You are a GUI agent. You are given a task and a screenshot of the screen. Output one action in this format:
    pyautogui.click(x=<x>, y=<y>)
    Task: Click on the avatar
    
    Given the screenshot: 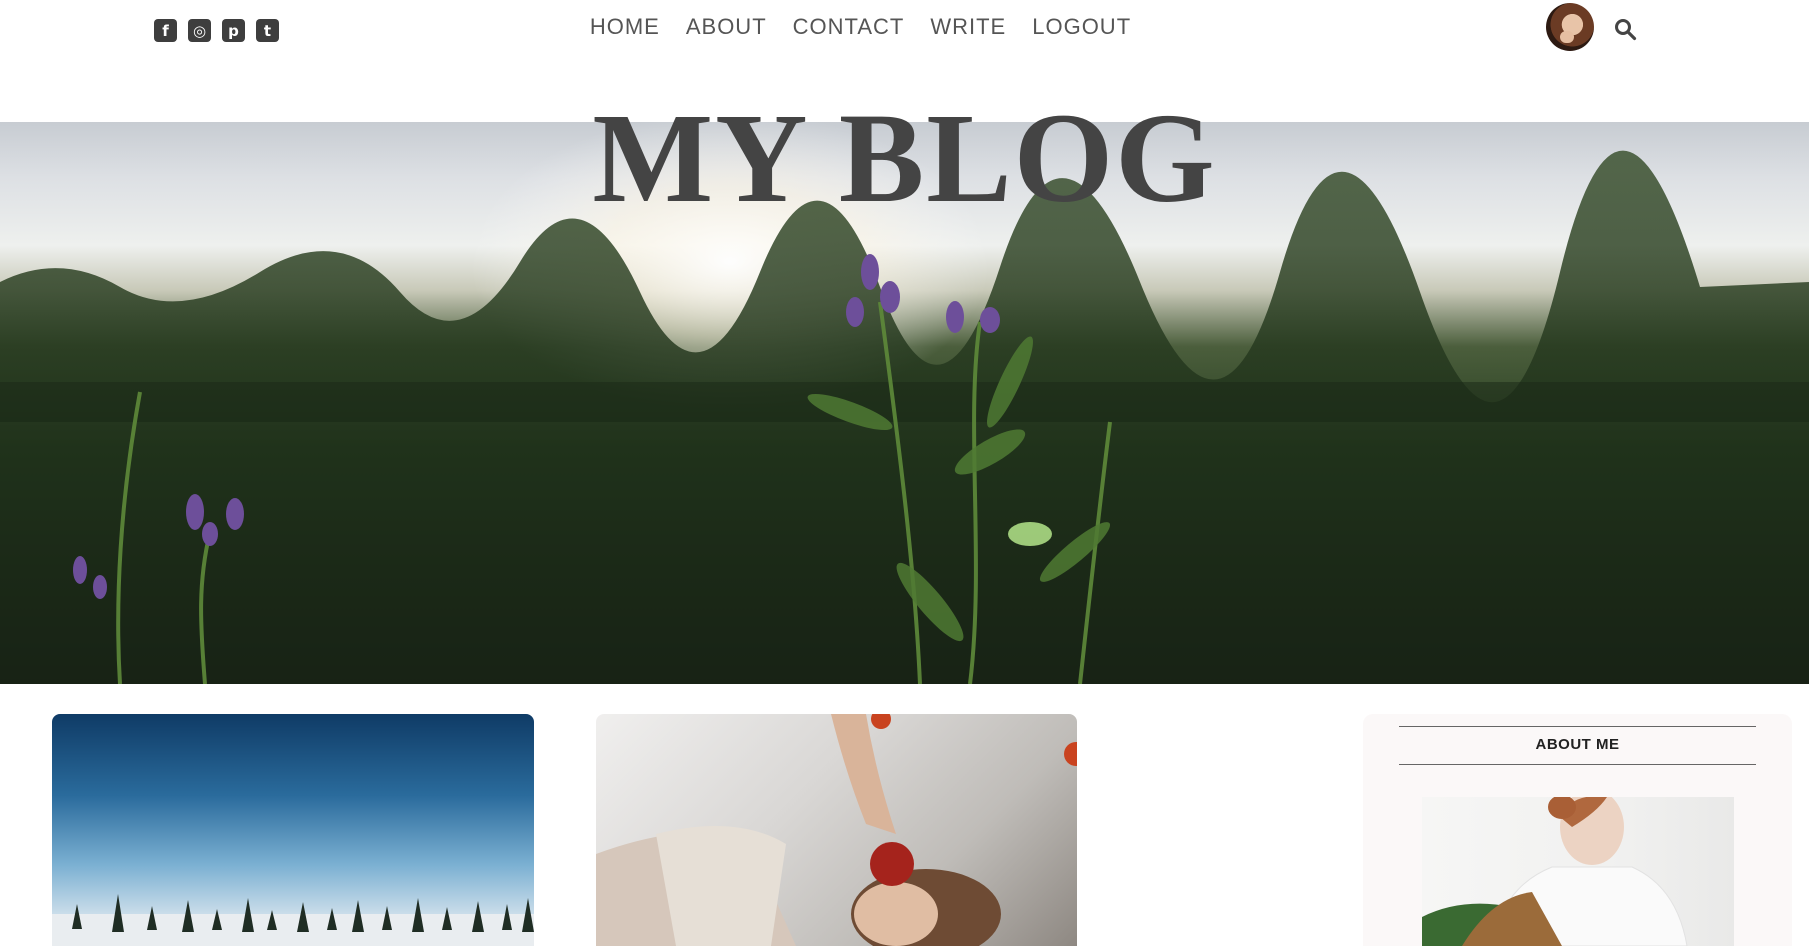 What is the action you would take?
    pyautogui.click(x=1570, y=27)
    